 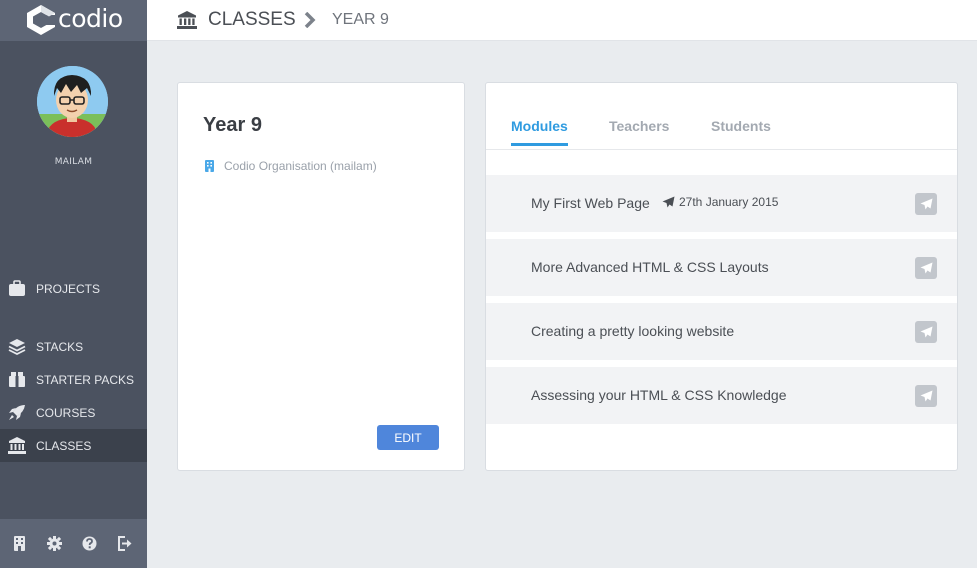 What do you see at coordinates (590, 203) in the screenshot?
I see `module-title: My First Web Page` at bounding box center [590, 203].